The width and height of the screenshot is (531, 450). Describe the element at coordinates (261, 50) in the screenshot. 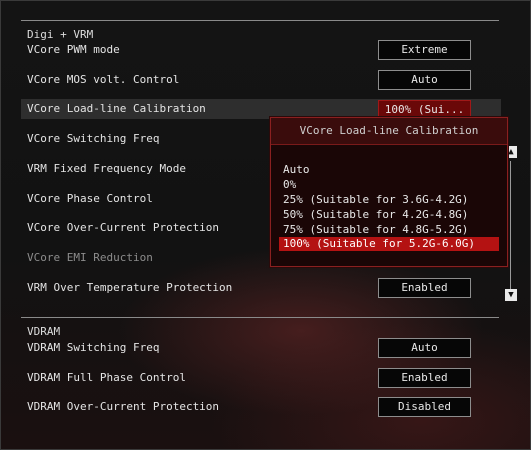

I see `row-vcore-pwm-mode: VCore PWM mode Extreme` at that location.